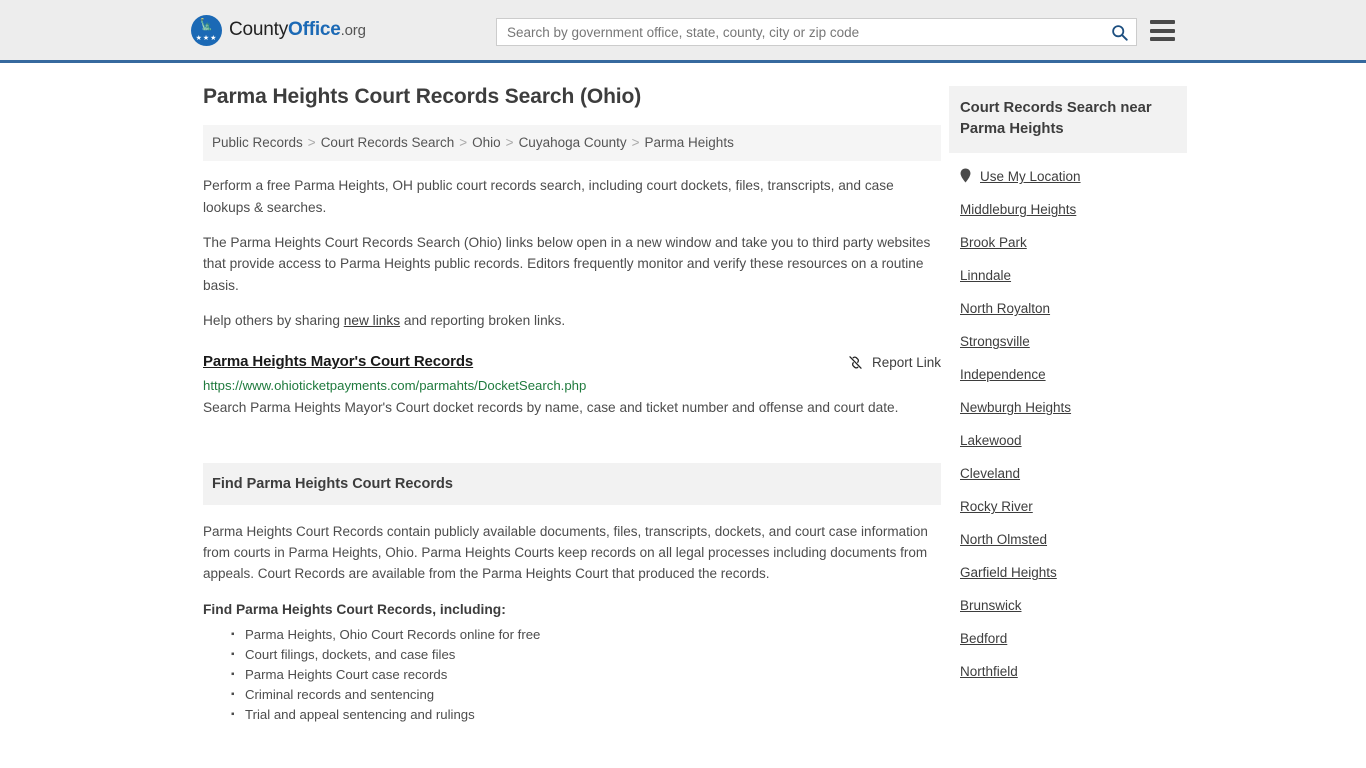 The width and height of the screenshot is (1366, 768). What do you see at coordinates (1068, 275) in the screenshot?
I see `list-item: Linndale` at bounding box center [1068, 275].